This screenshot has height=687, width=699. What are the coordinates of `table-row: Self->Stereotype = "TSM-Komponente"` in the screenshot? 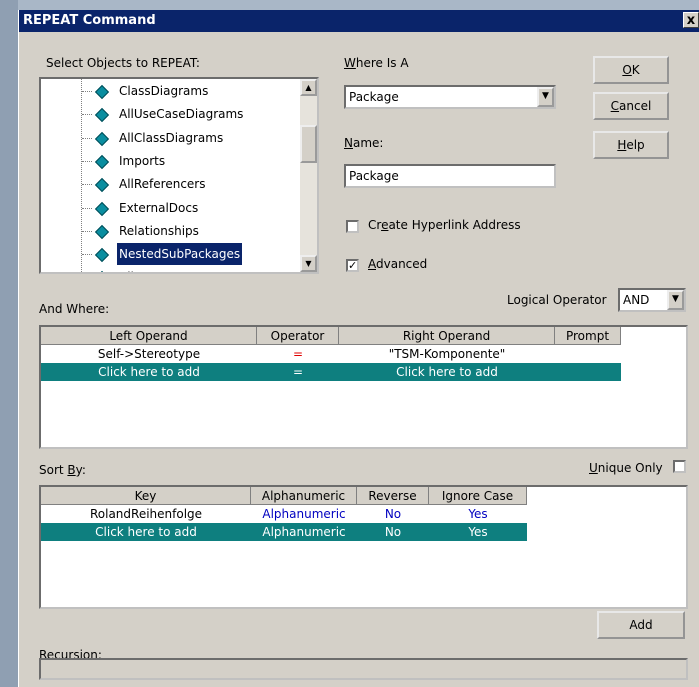 It's located at (331, 354).